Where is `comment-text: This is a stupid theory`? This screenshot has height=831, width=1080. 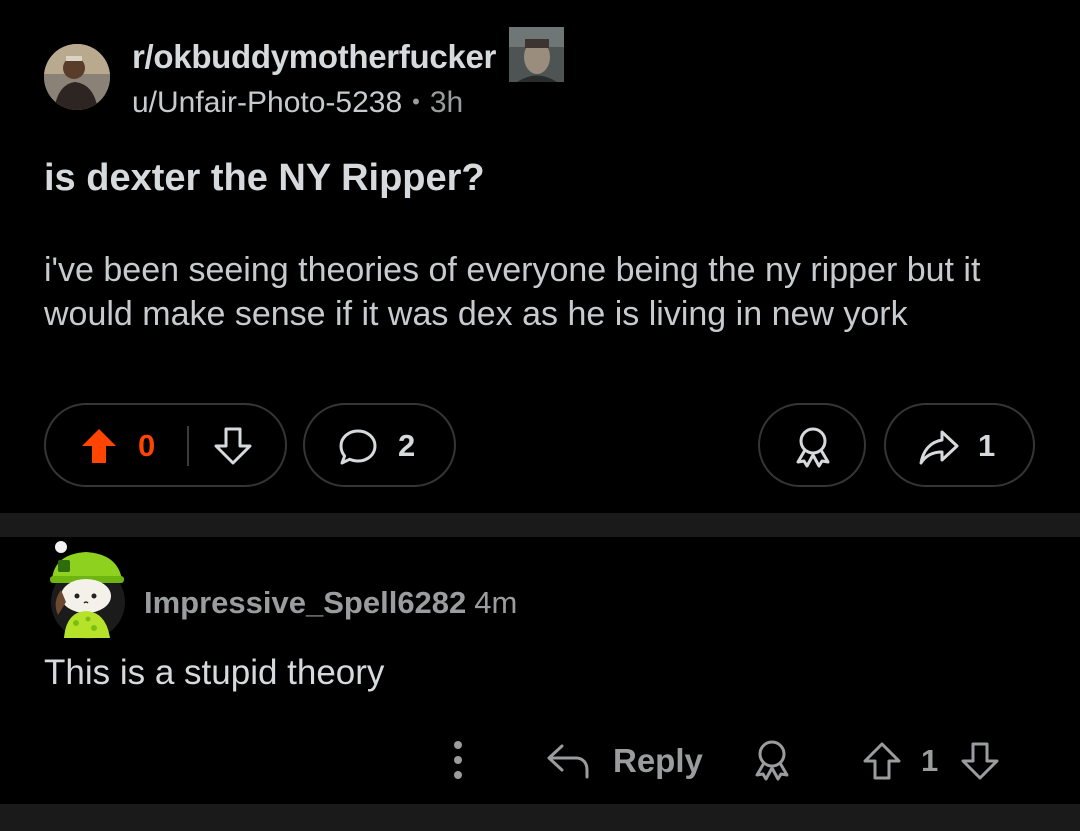
comment-text: This is a stupid theory is located at coordinates (214, 672).